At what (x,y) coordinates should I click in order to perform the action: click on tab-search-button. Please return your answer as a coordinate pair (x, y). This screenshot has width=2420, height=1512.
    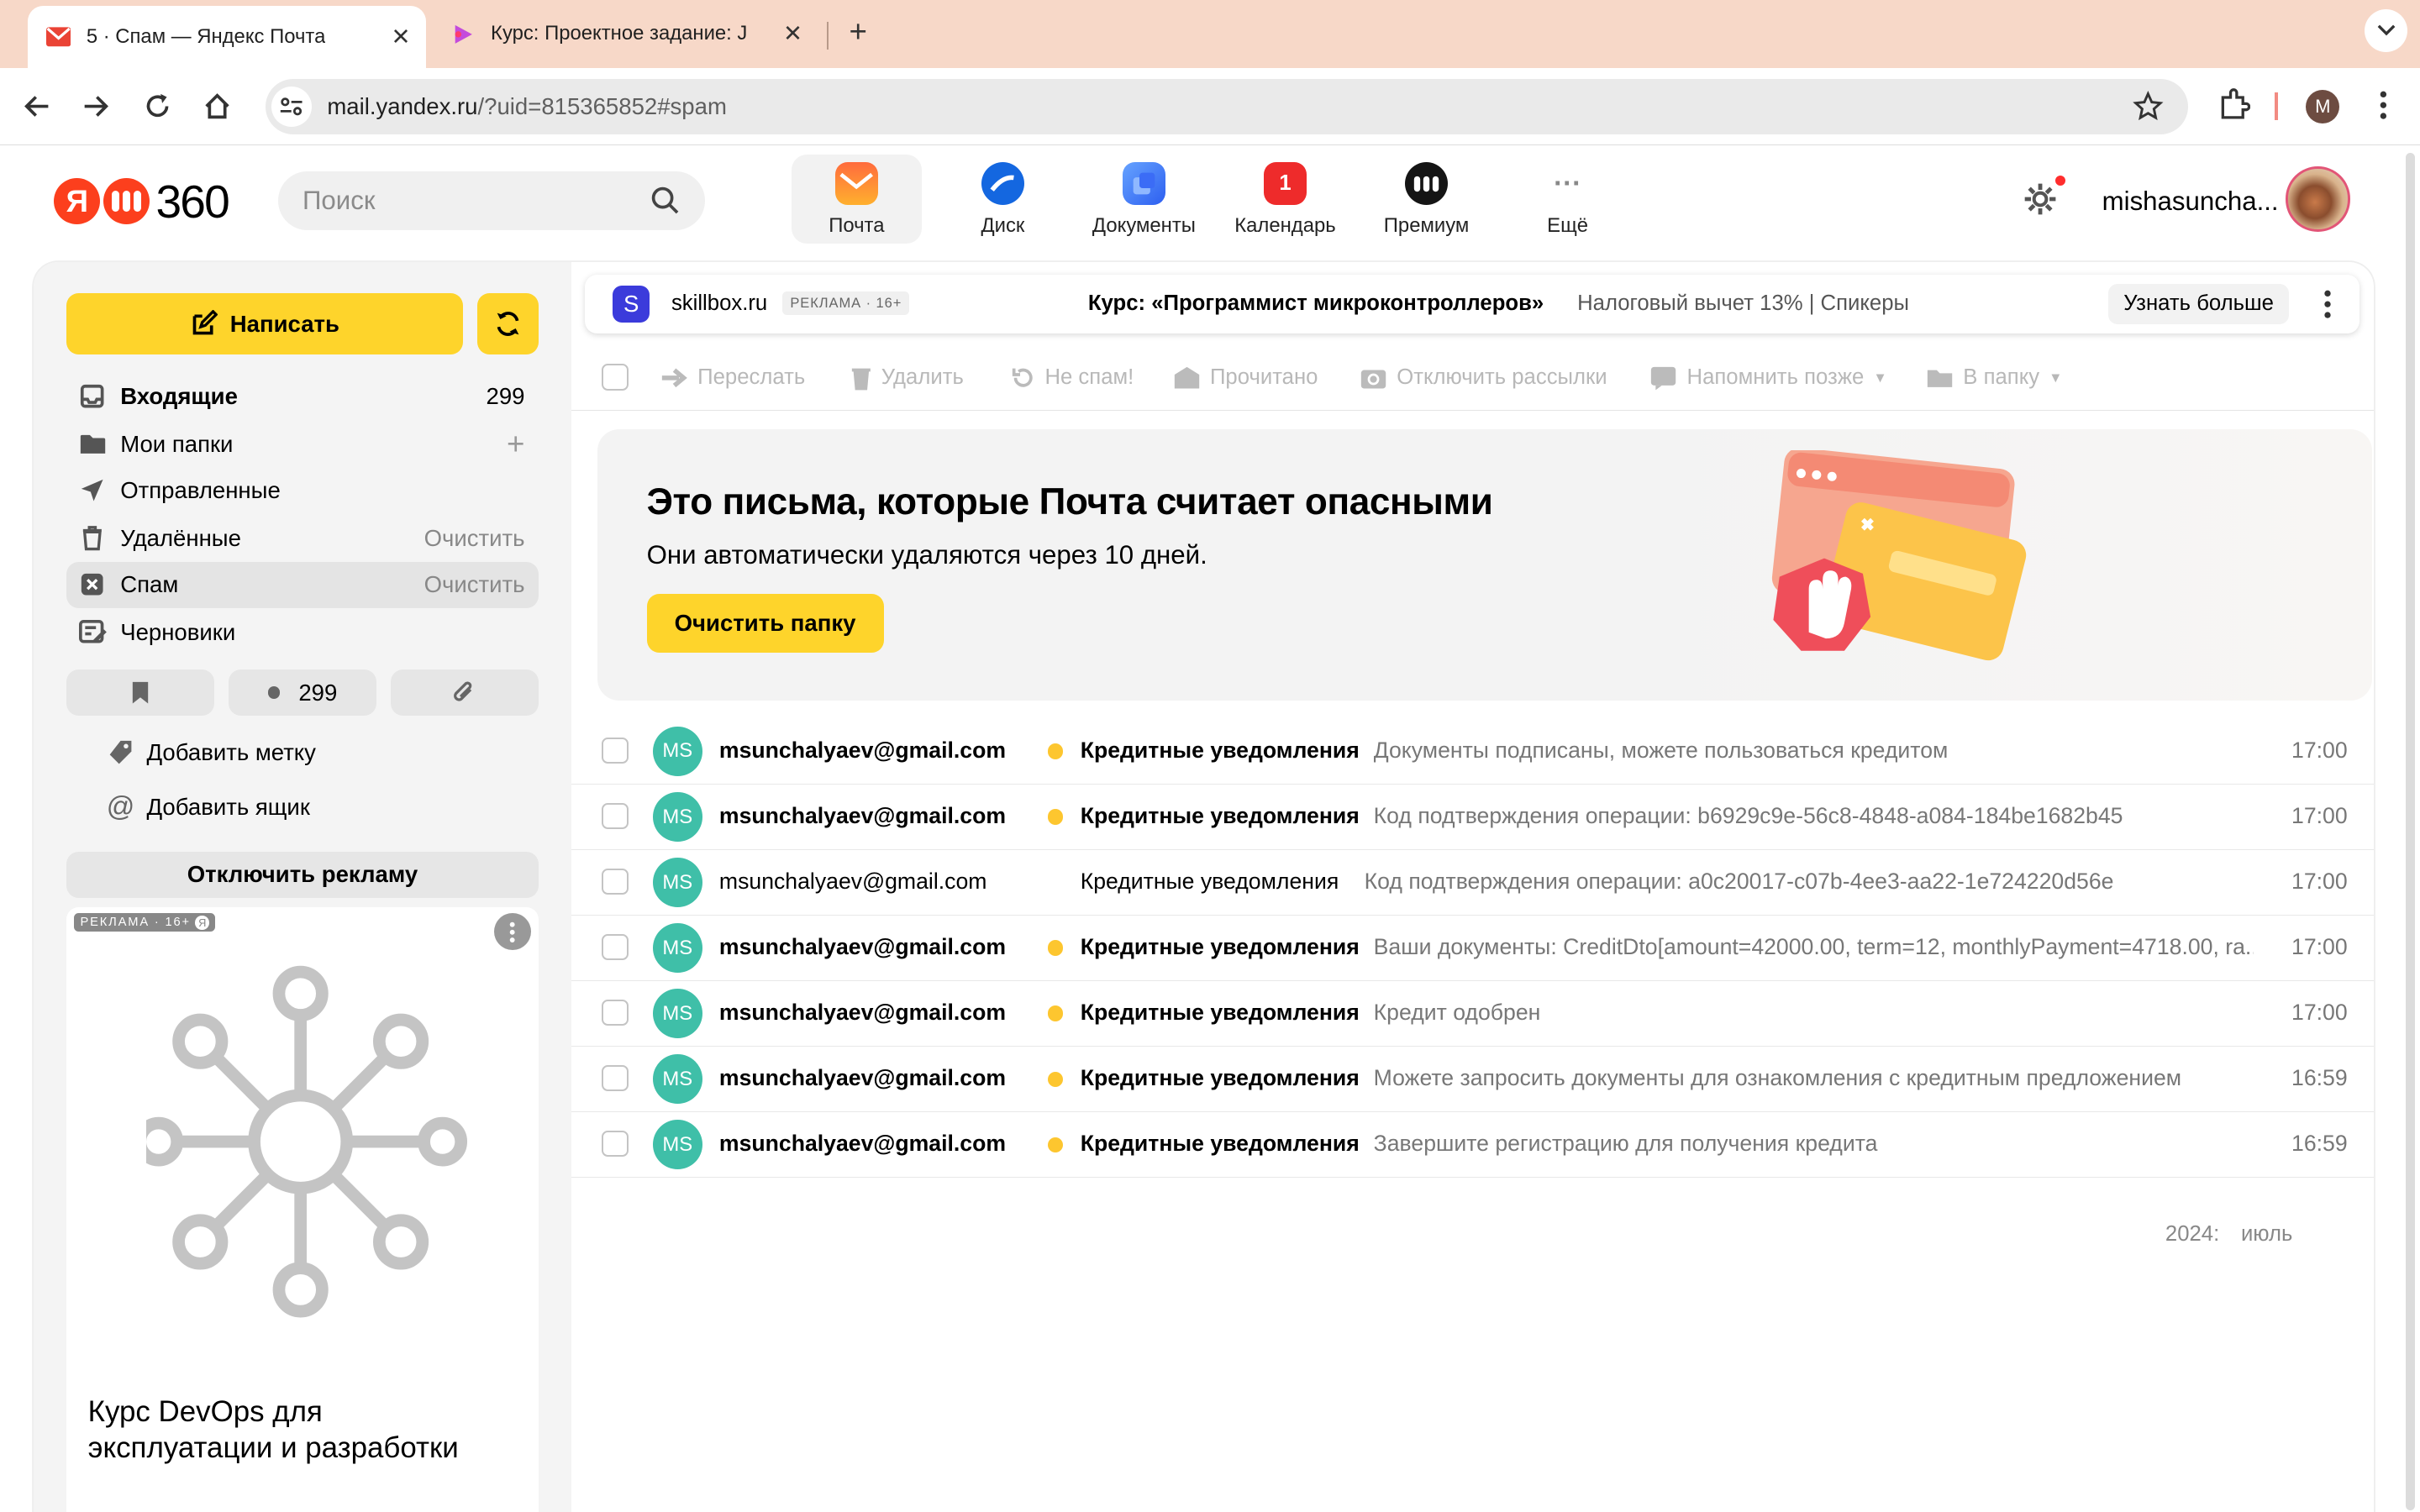
    Looking at the image, I should click on (2386, 31).